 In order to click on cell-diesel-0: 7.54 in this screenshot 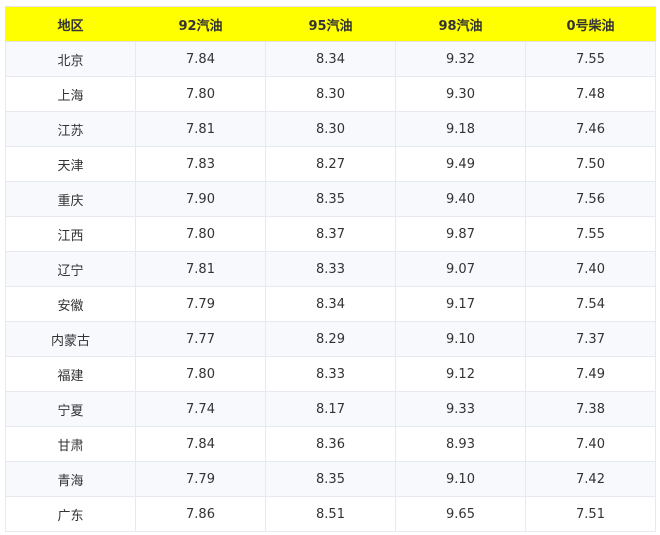, I will do `click(590, 304)`.